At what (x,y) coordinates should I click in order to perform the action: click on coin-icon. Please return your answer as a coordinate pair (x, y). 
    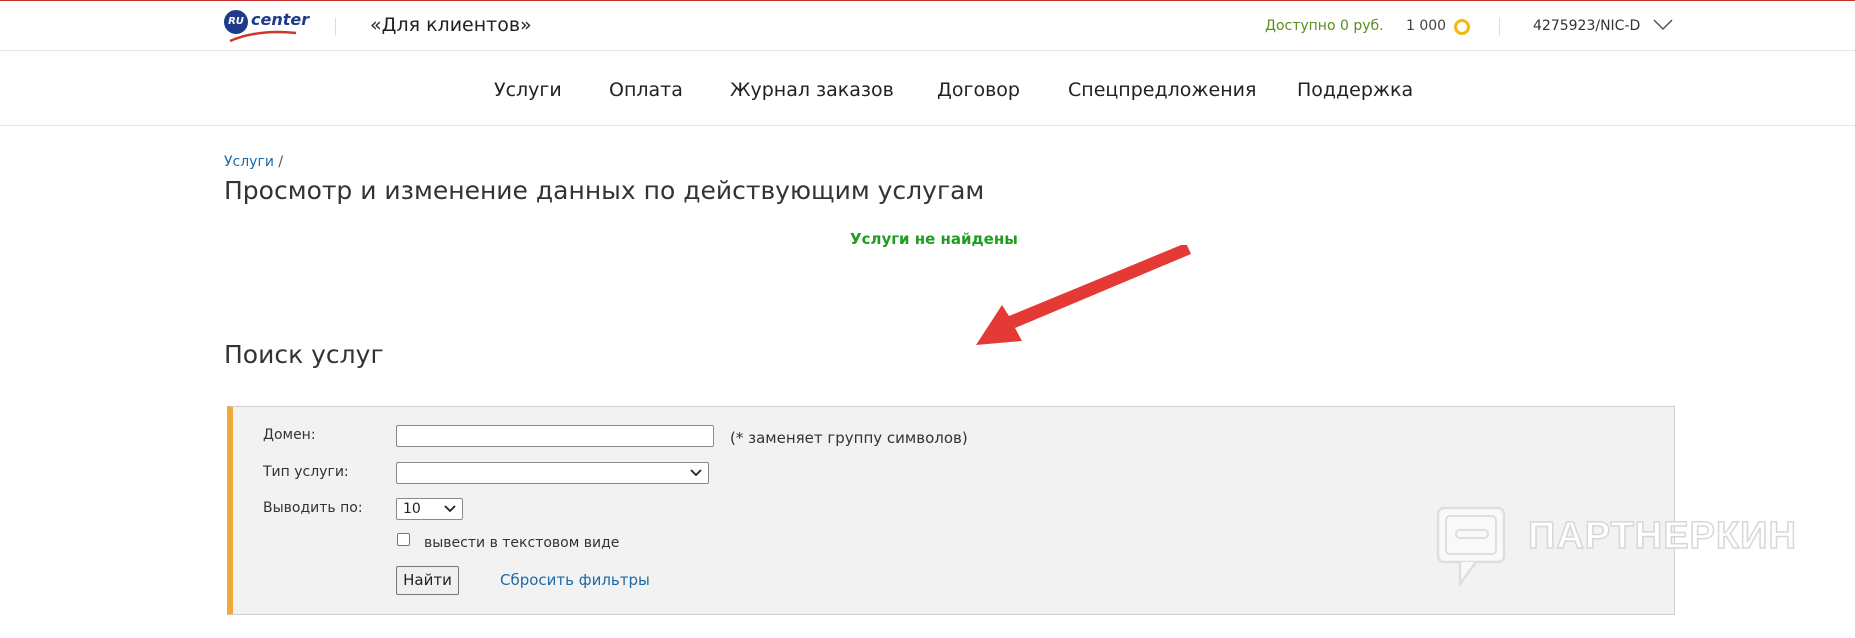
    Looking at the image, I should click on (1462, 27).